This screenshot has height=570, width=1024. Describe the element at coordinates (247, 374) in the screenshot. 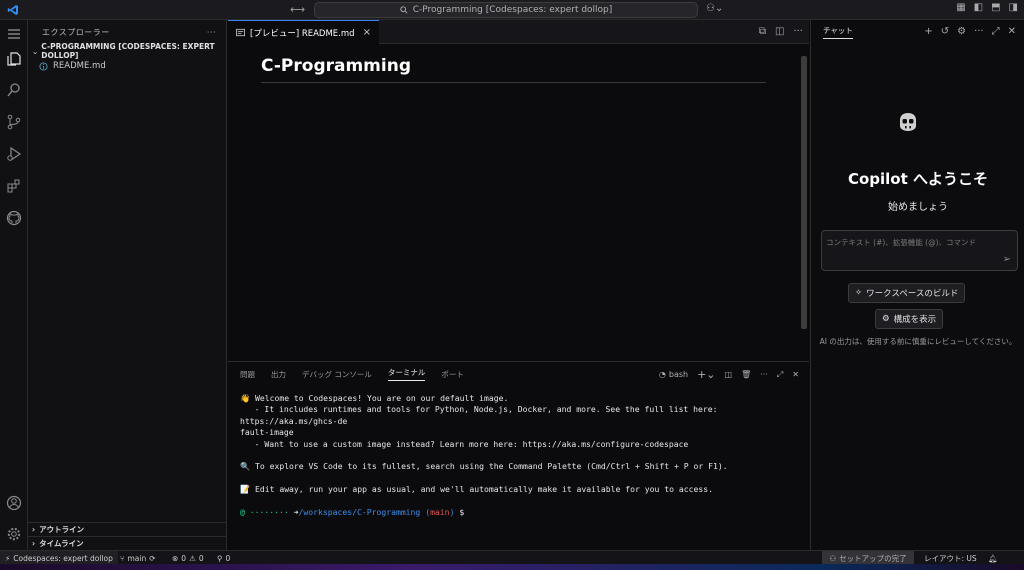

I see `tab-problems: 問題` at that location.